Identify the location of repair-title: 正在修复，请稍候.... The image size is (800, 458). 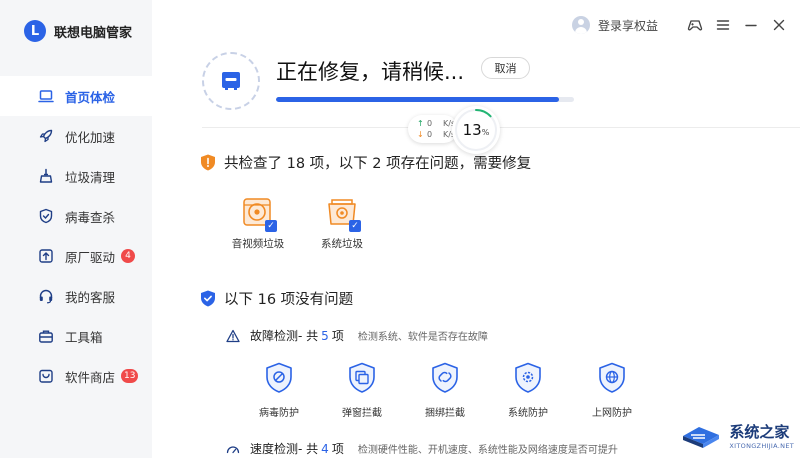
(370, 72).